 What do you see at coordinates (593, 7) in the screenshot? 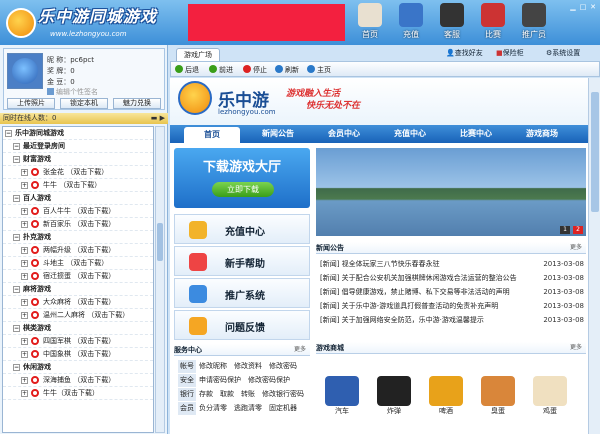
I see `close-icon: ✕` at bounding box center [593, 7].